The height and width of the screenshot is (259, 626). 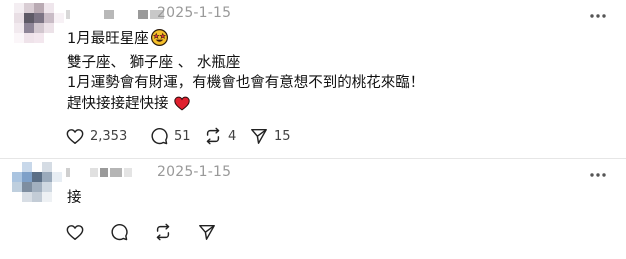 I want to click on repost-button: 4, so click(x=227, y=136).